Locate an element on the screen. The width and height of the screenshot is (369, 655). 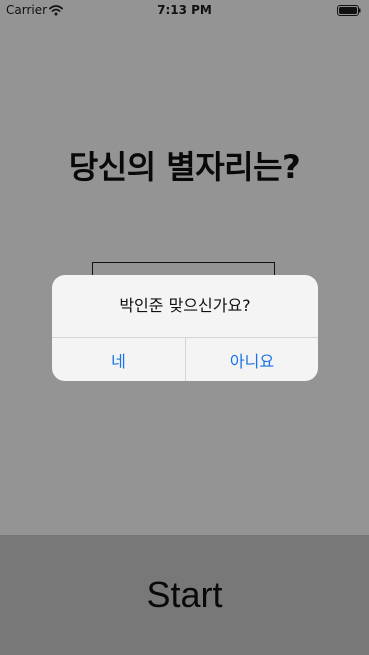
status-time: 7:13 PM is located at coordinates (184, 10).